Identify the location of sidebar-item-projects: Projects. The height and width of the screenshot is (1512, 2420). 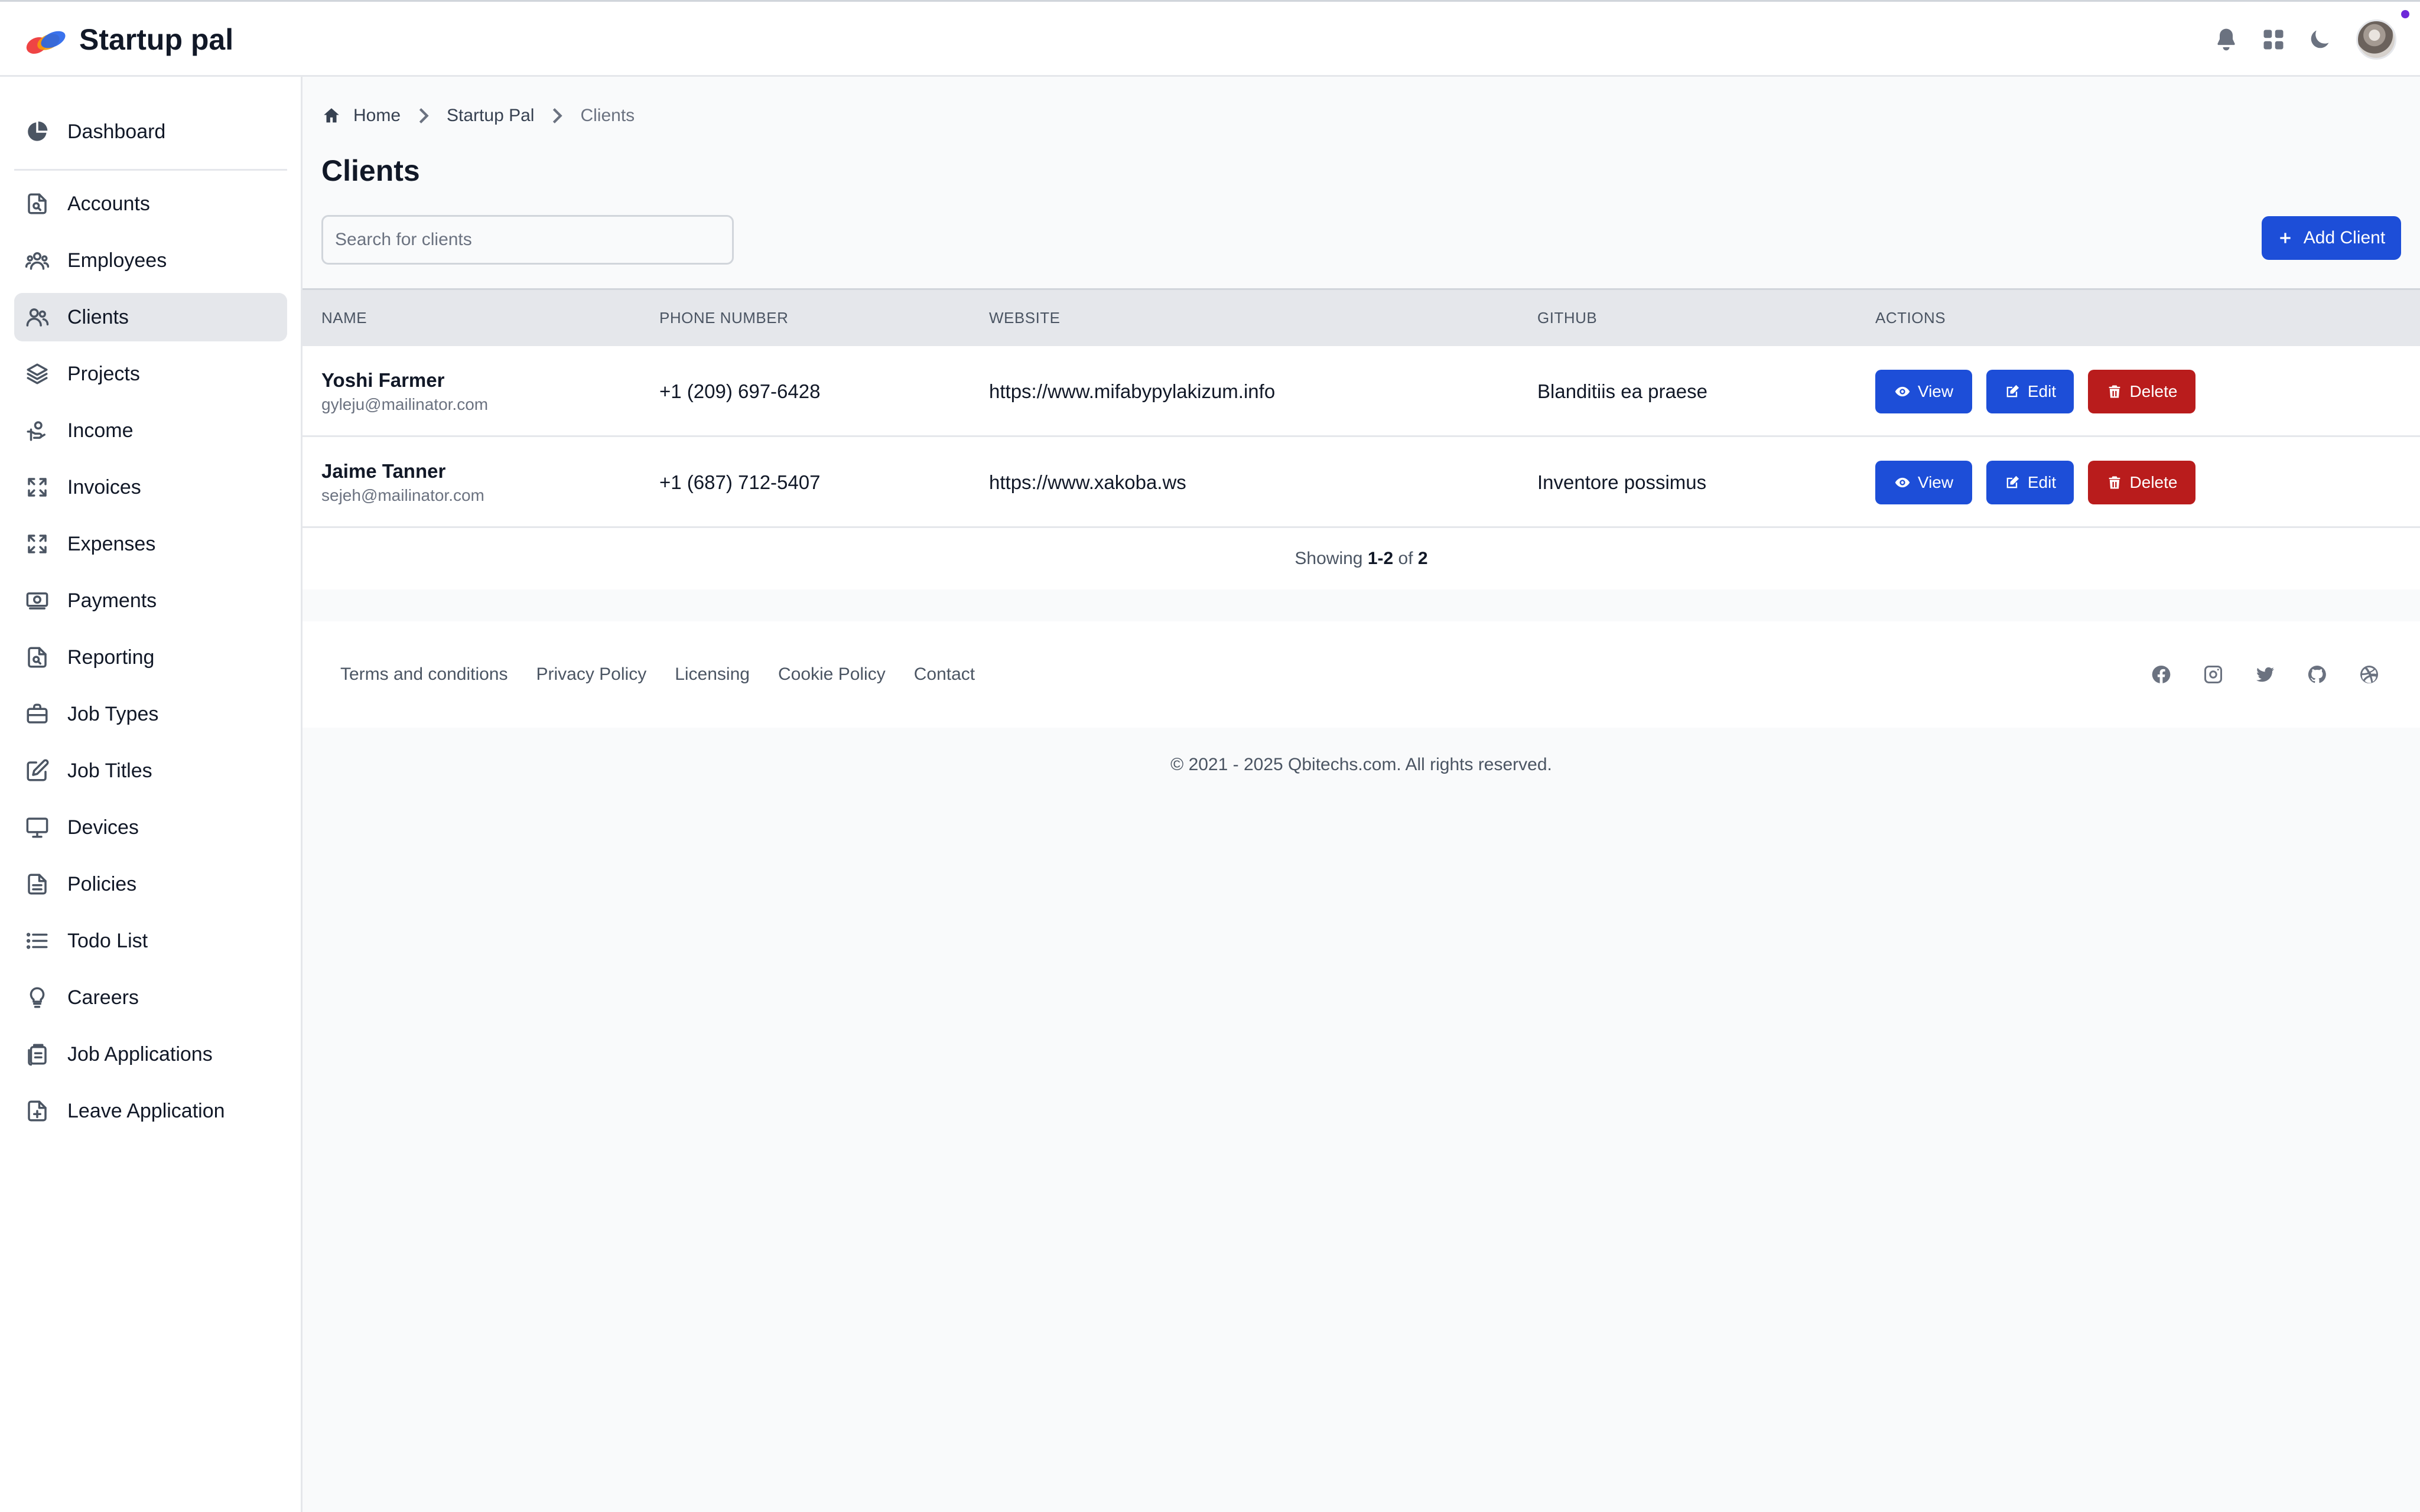
(150, 374).